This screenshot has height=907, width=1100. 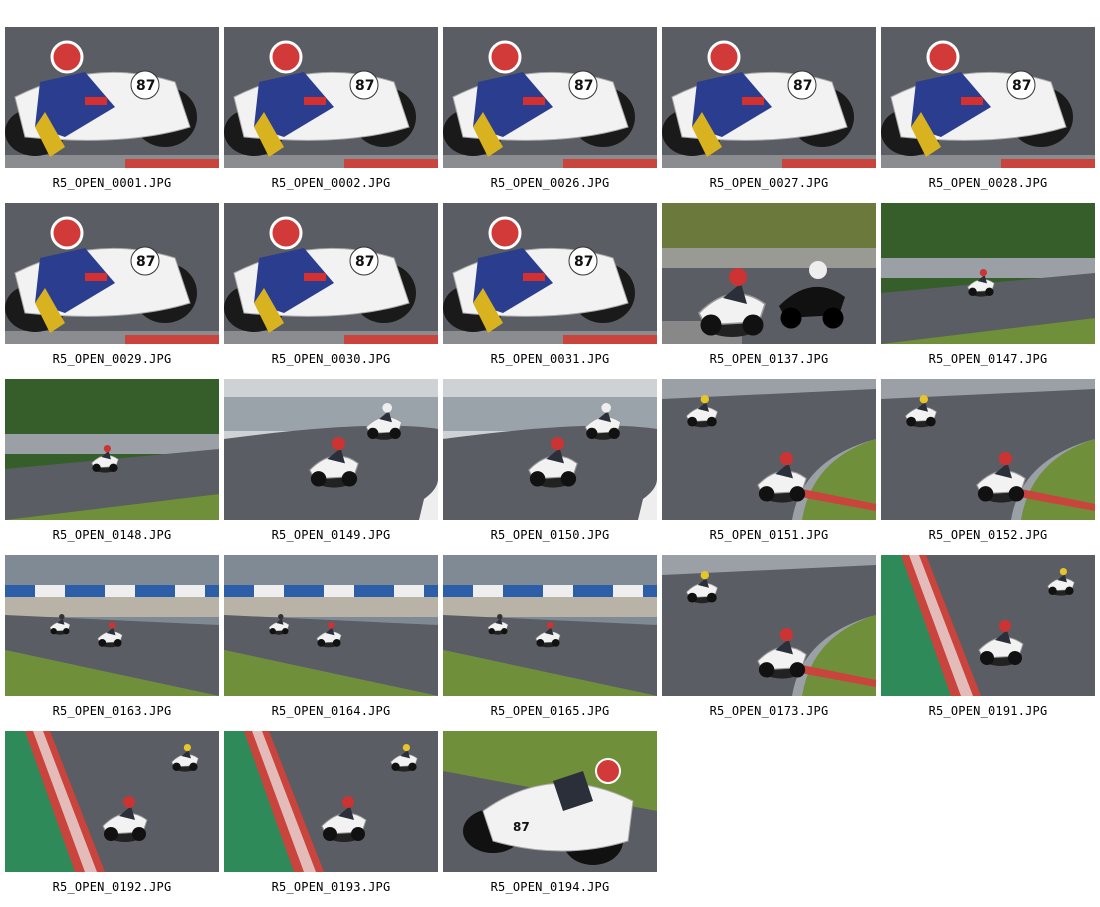 What do you see at coordinates (331, 359) in the screenshot?
I see `thumbnail-filename: R5_OPEN_0030.JPG` at bounding box center [331, 359].